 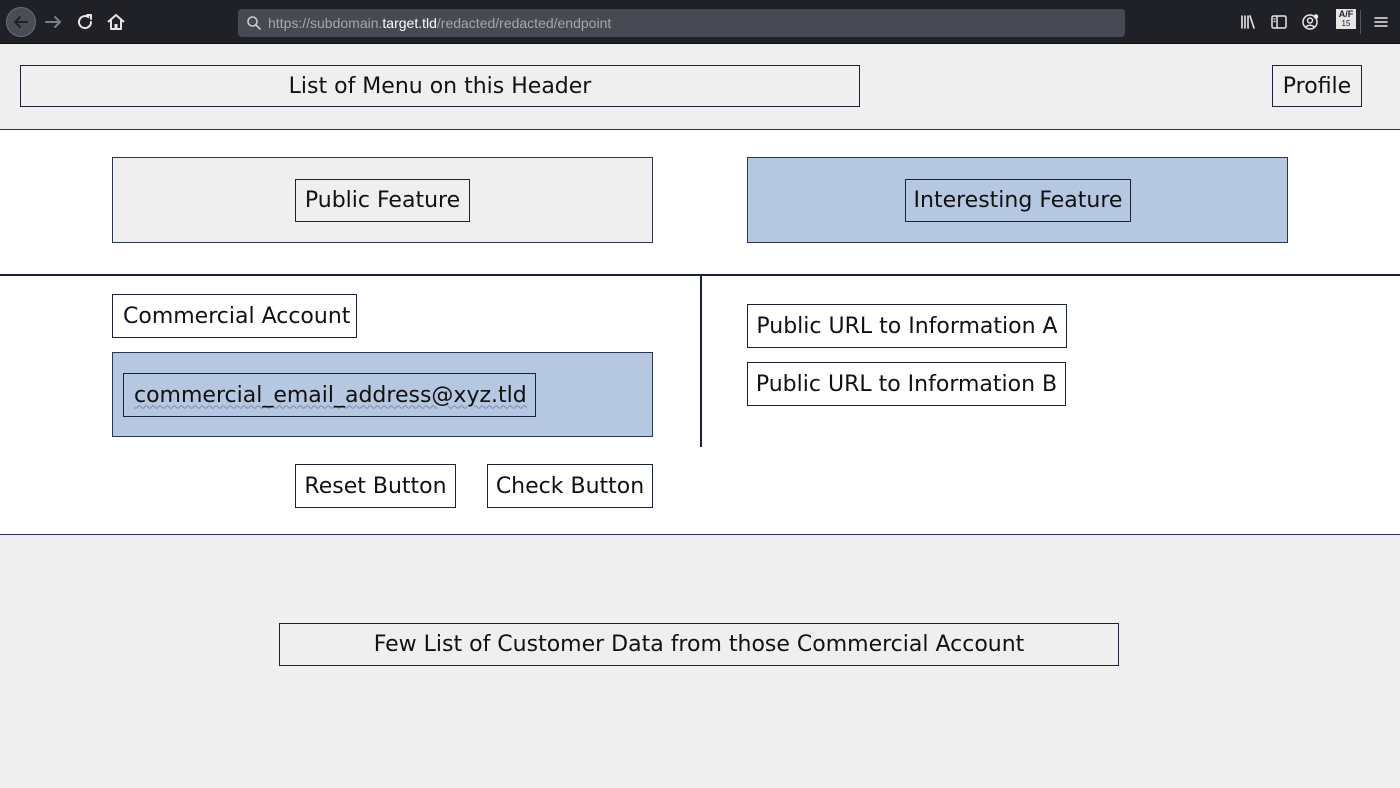 I want to click on commercial-account-label: Commercial Account, so click(x=234, y=316).